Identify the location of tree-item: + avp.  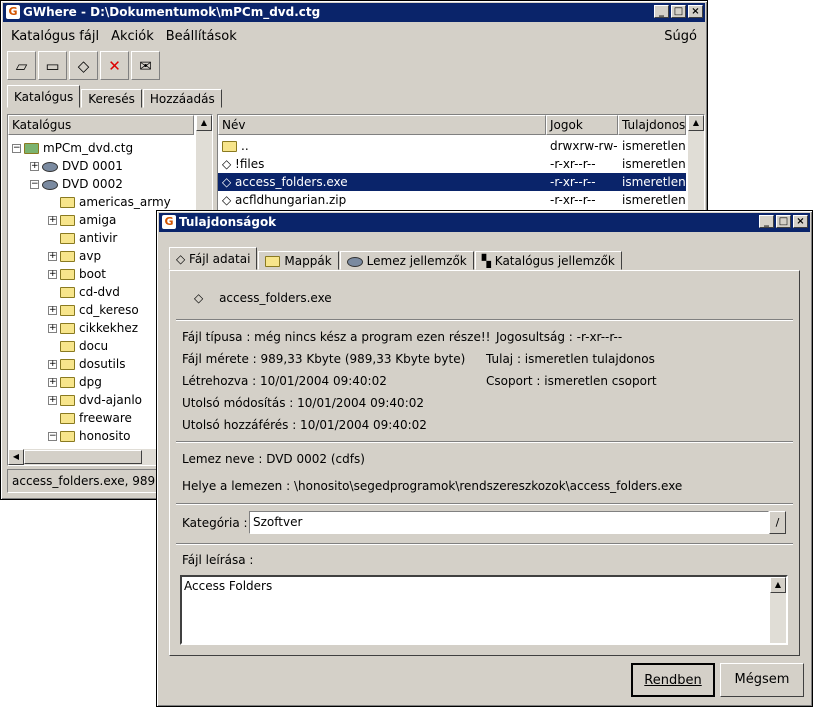
(74, 256).